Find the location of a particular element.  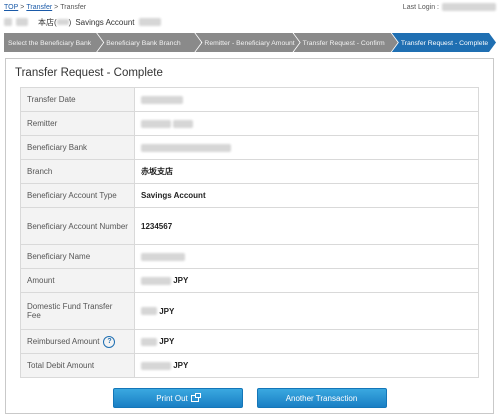

breadcrumb-current: Transfer is located at coordinates (73, 7).